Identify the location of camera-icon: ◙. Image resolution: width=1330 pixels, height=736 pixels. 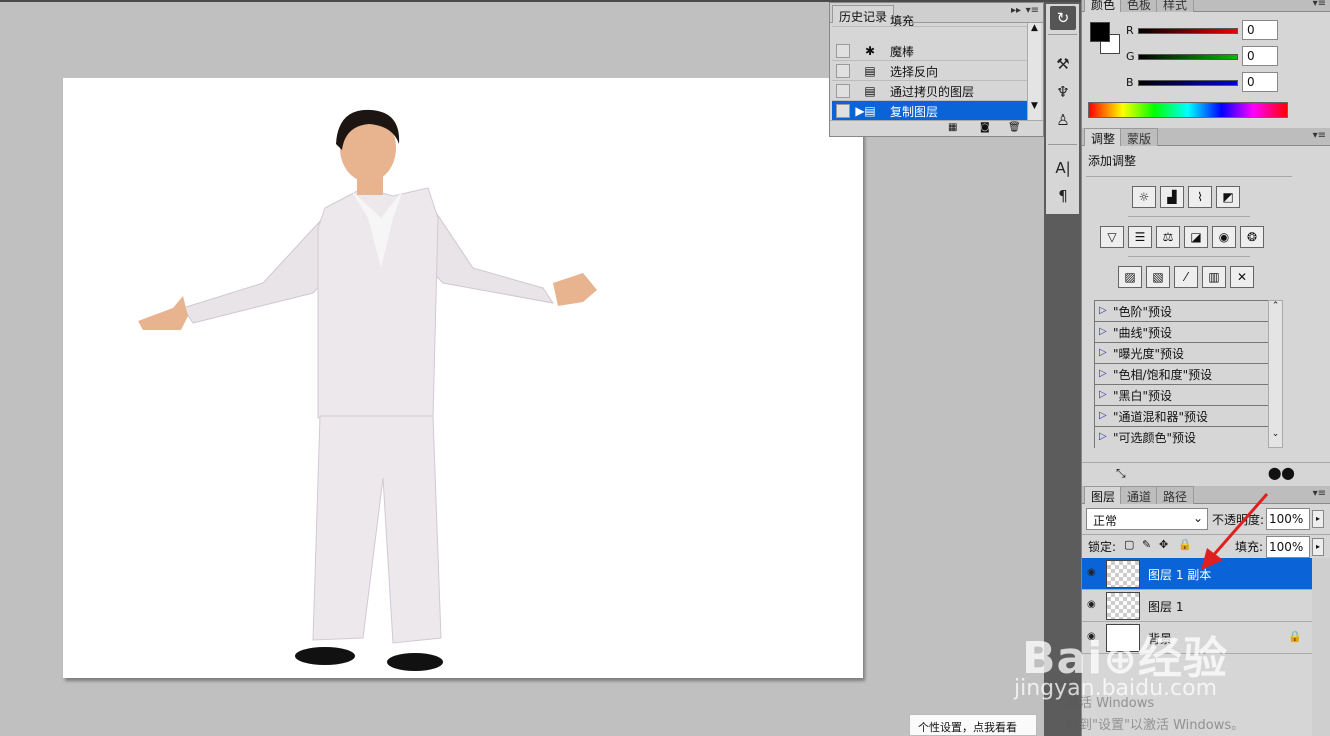
(985, 127).